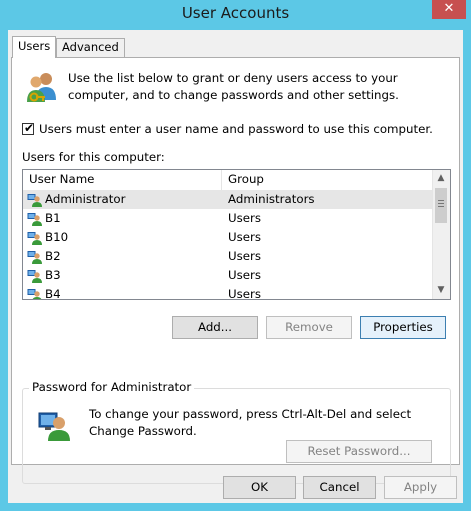  What do you see at coordinates (420, 487) in the screenshot?
I see `apply-button: Apply` at bounding box center [420, 487].